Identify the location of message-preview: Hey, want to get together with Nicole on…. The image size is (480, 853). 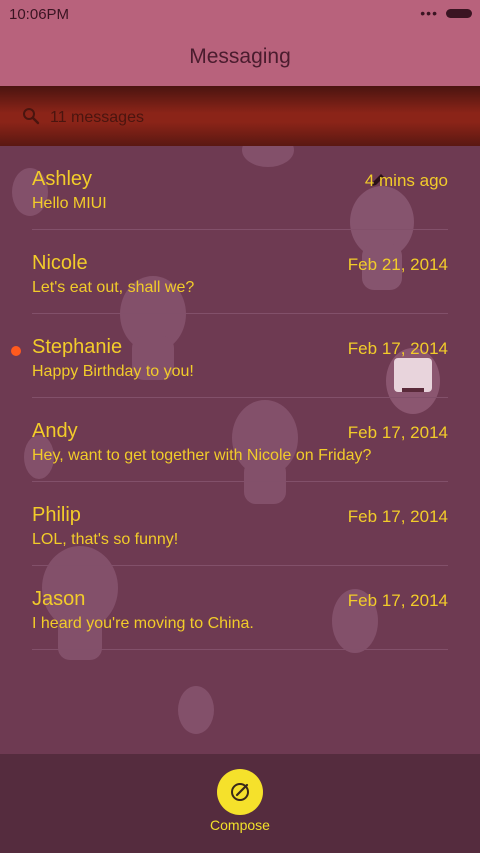
(202, 455).